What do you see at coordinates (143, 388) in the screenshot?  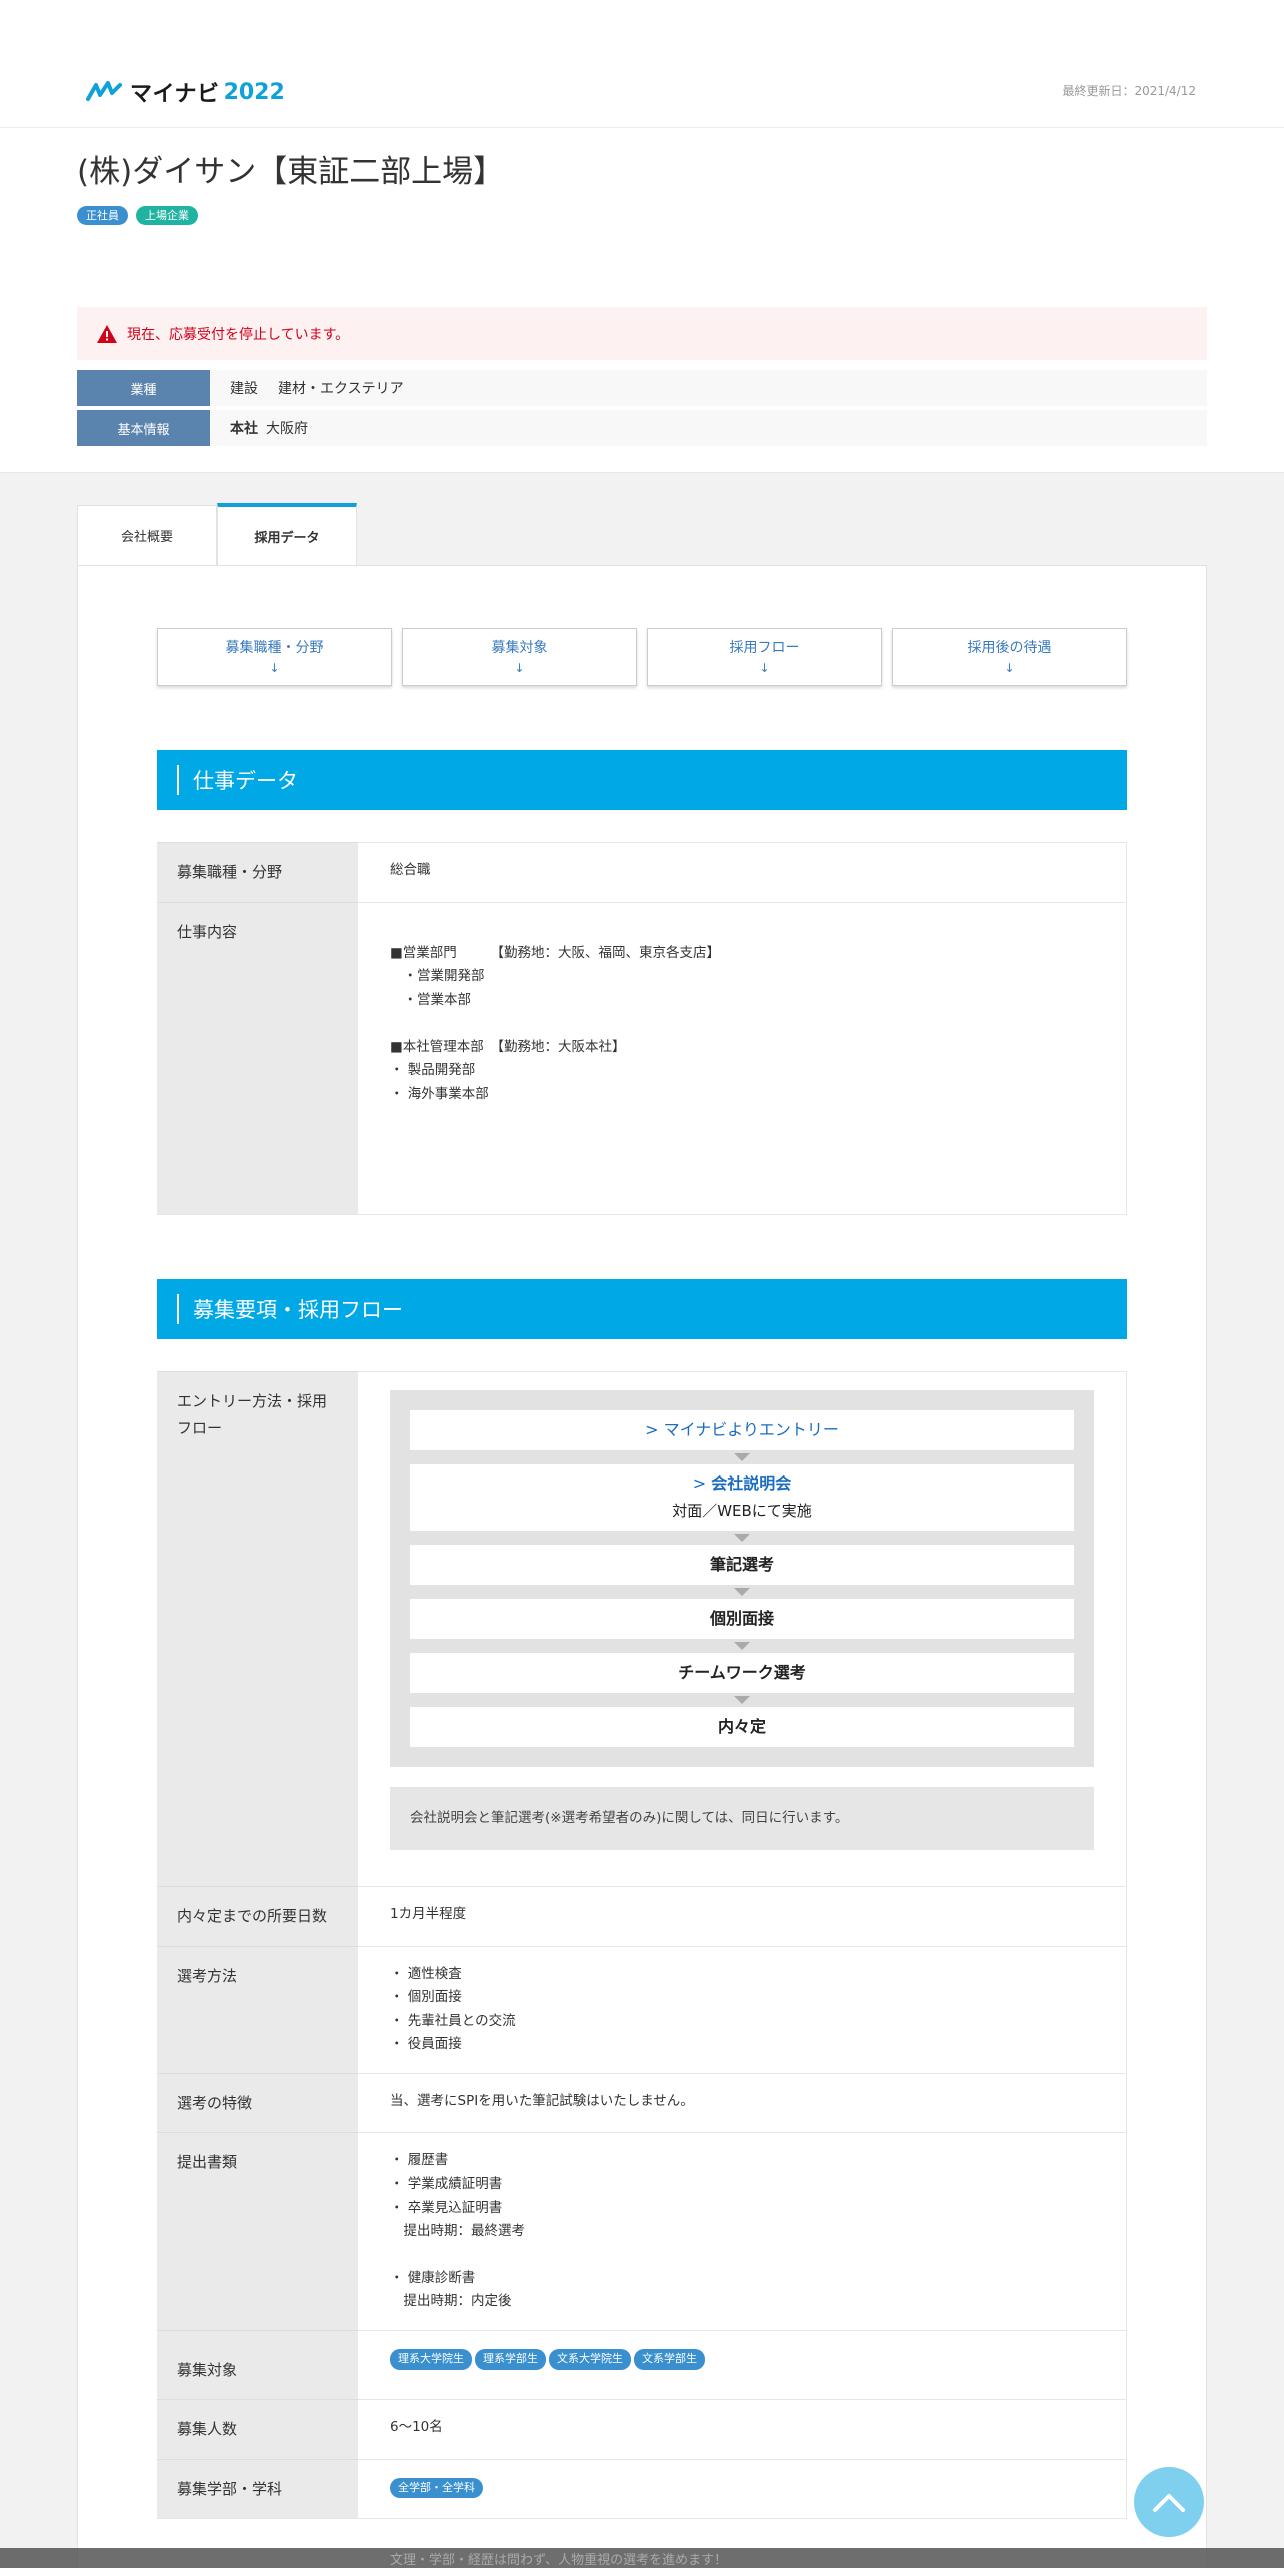 I see `industry-label: 業種` at bounding box center [143, 388].